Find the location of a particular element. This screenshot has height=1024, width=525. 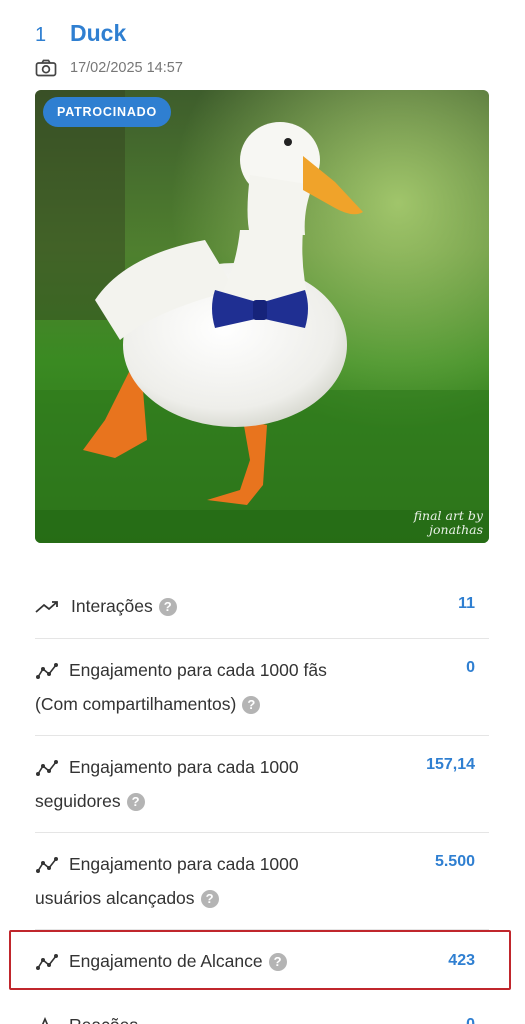

post-header: 1 Duck 17/02/2025 14:57 is located at coordinates (265, 49).